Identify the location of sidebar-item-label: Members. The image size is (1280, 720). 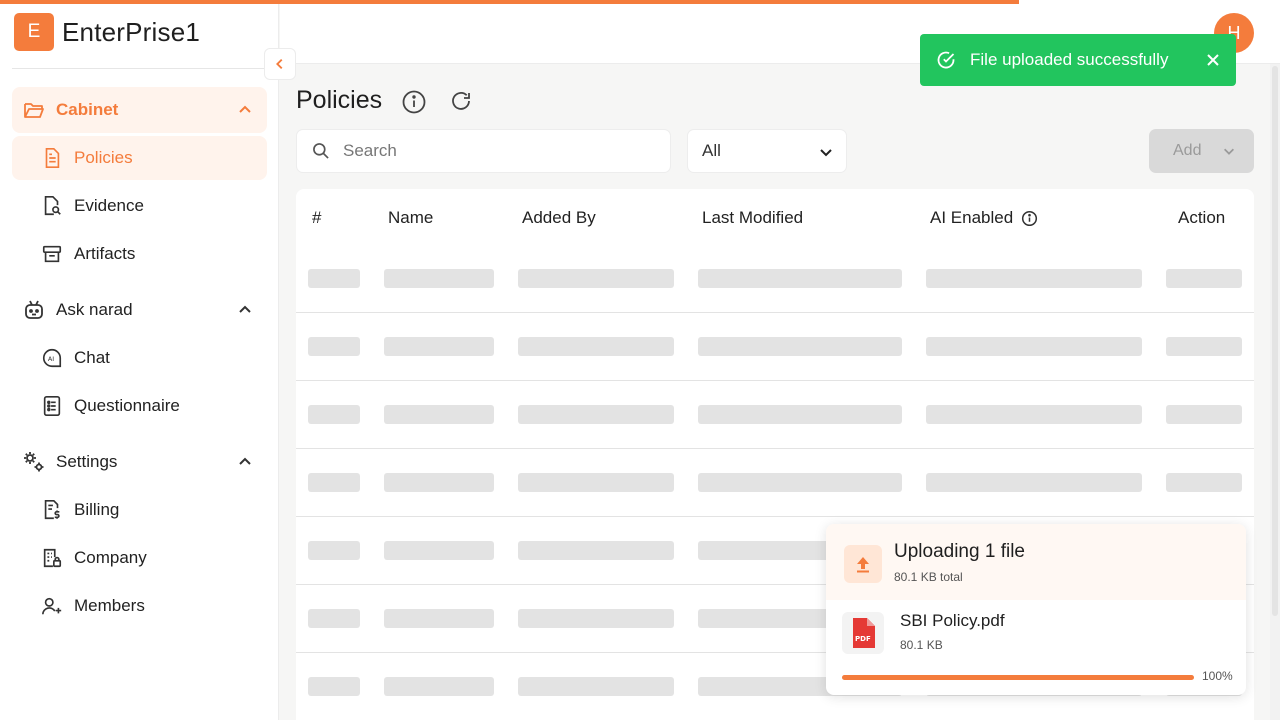
(109, 605).